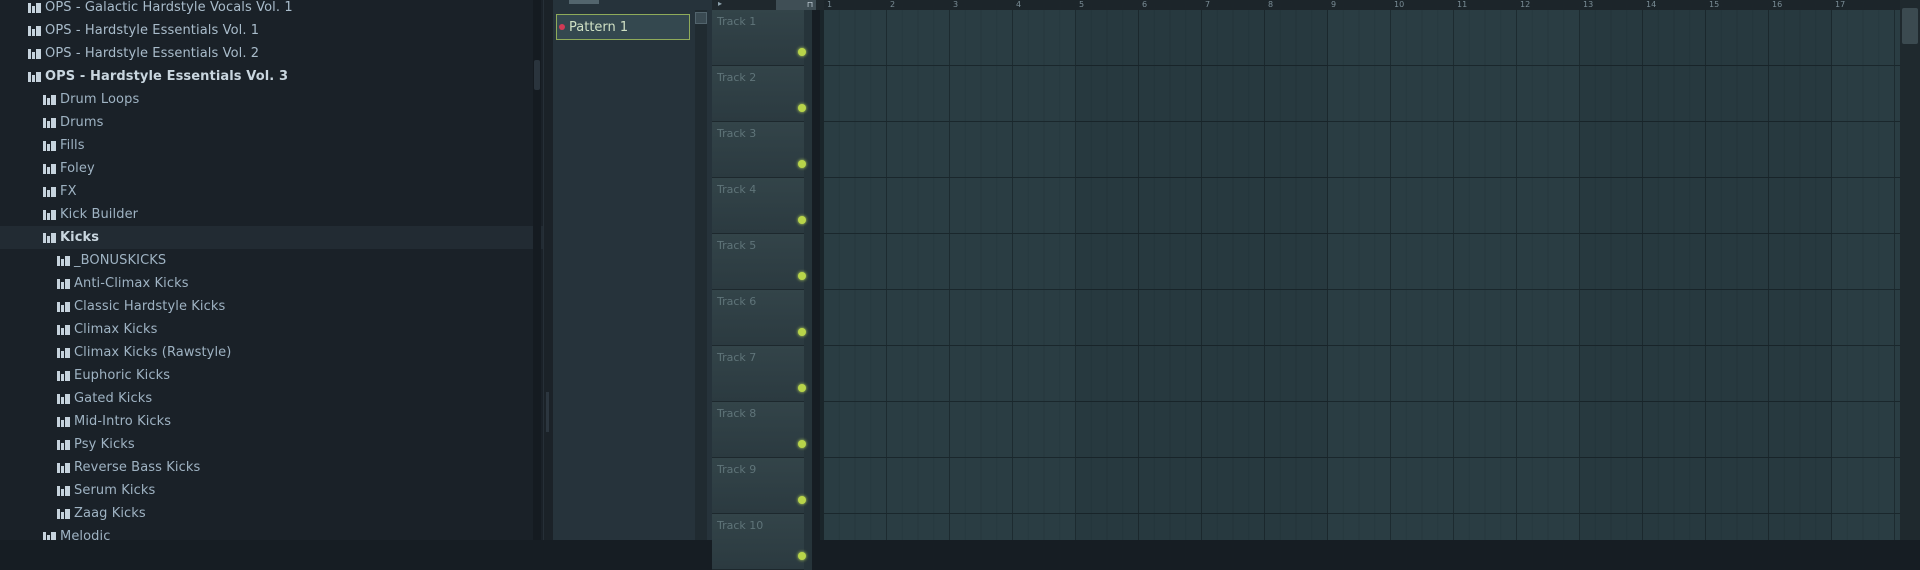 This screenshot has height=570, width=1920. What do you see at coordinates (153, 352) in the screenshot?
I see `browser-item-label: Climax Kicks (Rawstyle)` at bounding box center [153, 352].